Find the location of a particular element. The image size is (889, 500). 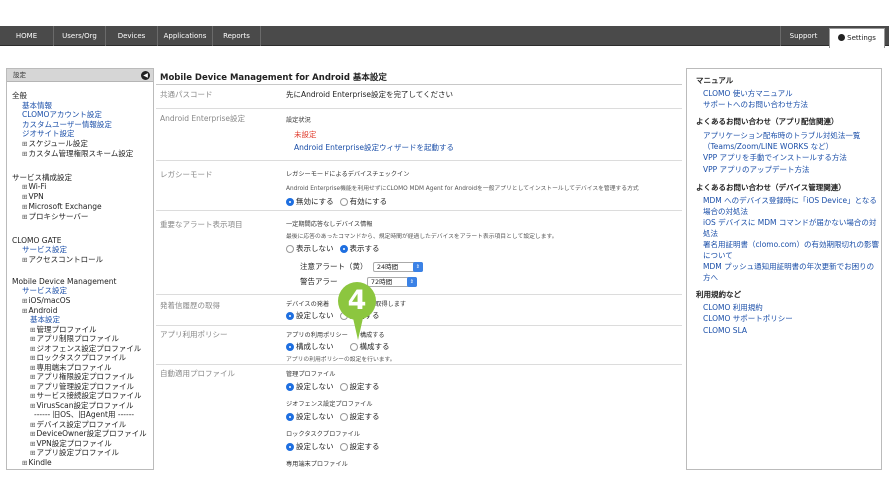

sidebar-item: カスタム管理権限スキーム設定 is located at coordinates (77, 154).